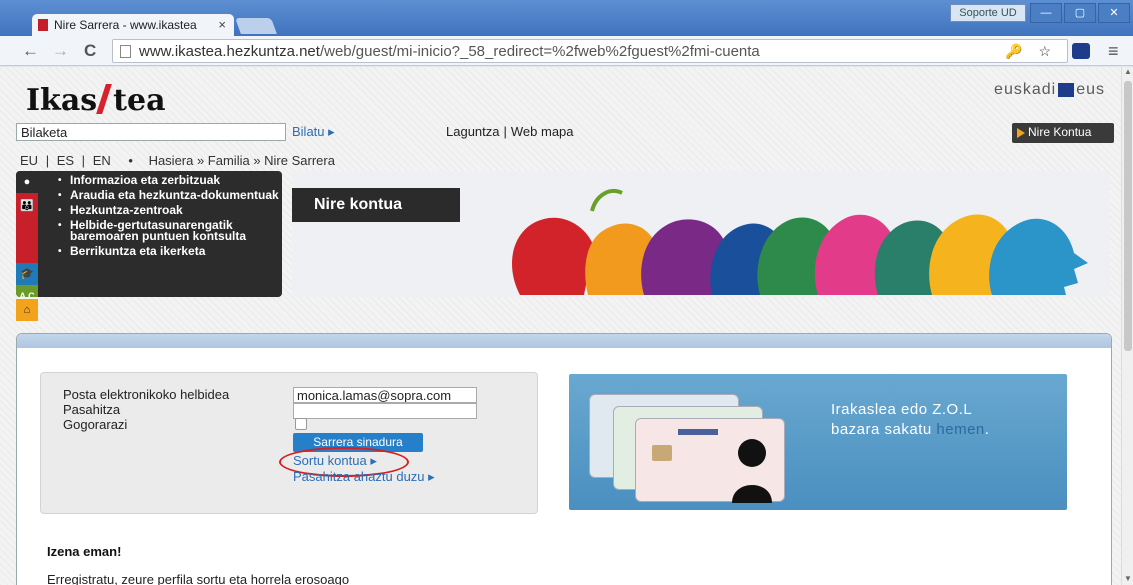  Describe the element at coordinates (1128, 71) in the screenshot. I see `scroll-up-icon: ▲` at that location.